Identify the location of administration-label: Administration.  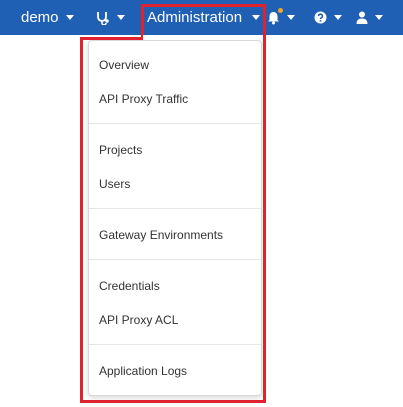
(195, 17).